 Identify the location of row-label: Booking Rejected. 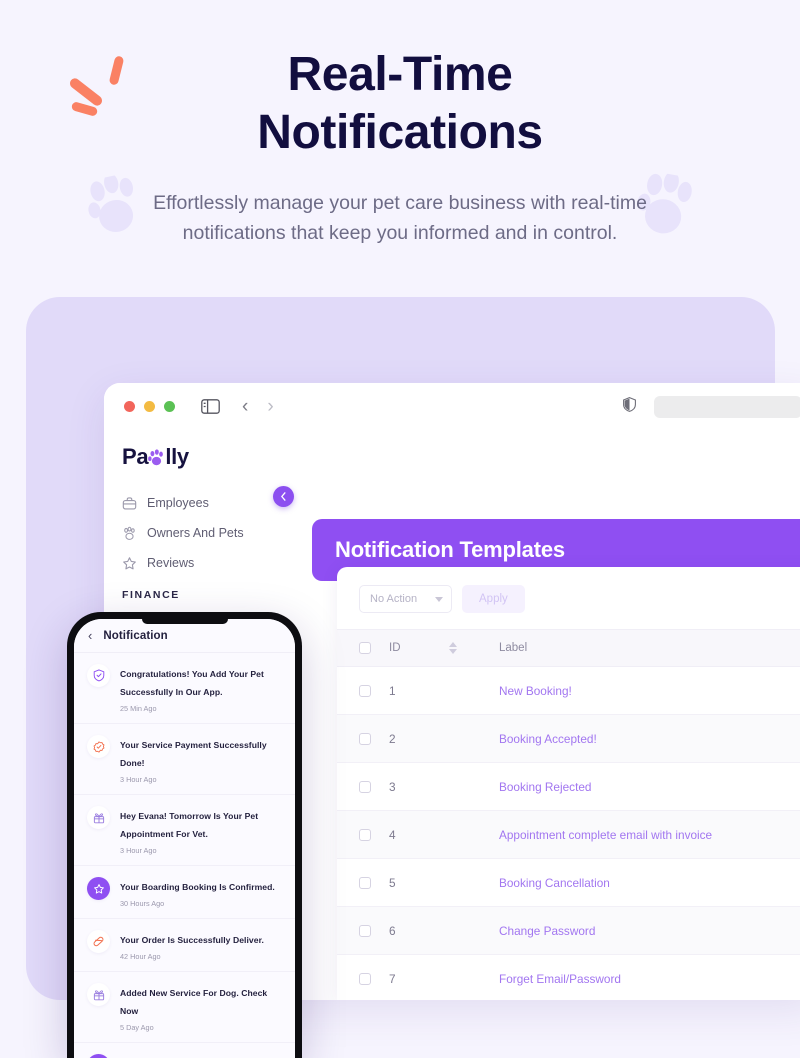
(649, 786).